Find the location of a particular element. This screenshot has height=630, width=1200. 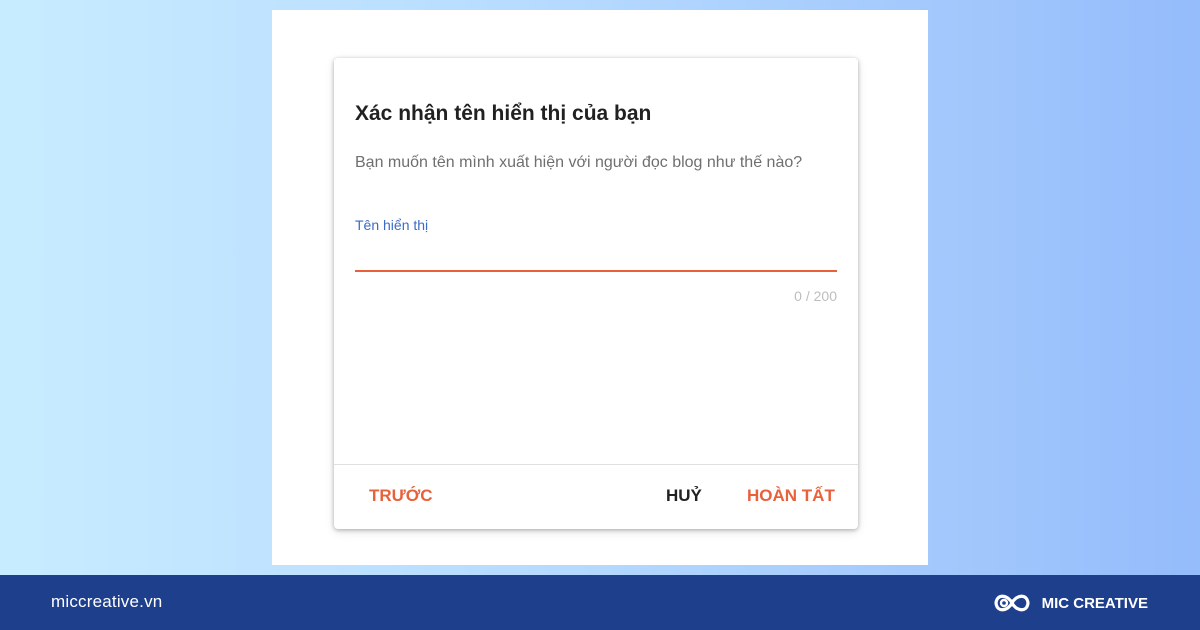

site-url: miccreative.vn is located at coordinates (107, 601).